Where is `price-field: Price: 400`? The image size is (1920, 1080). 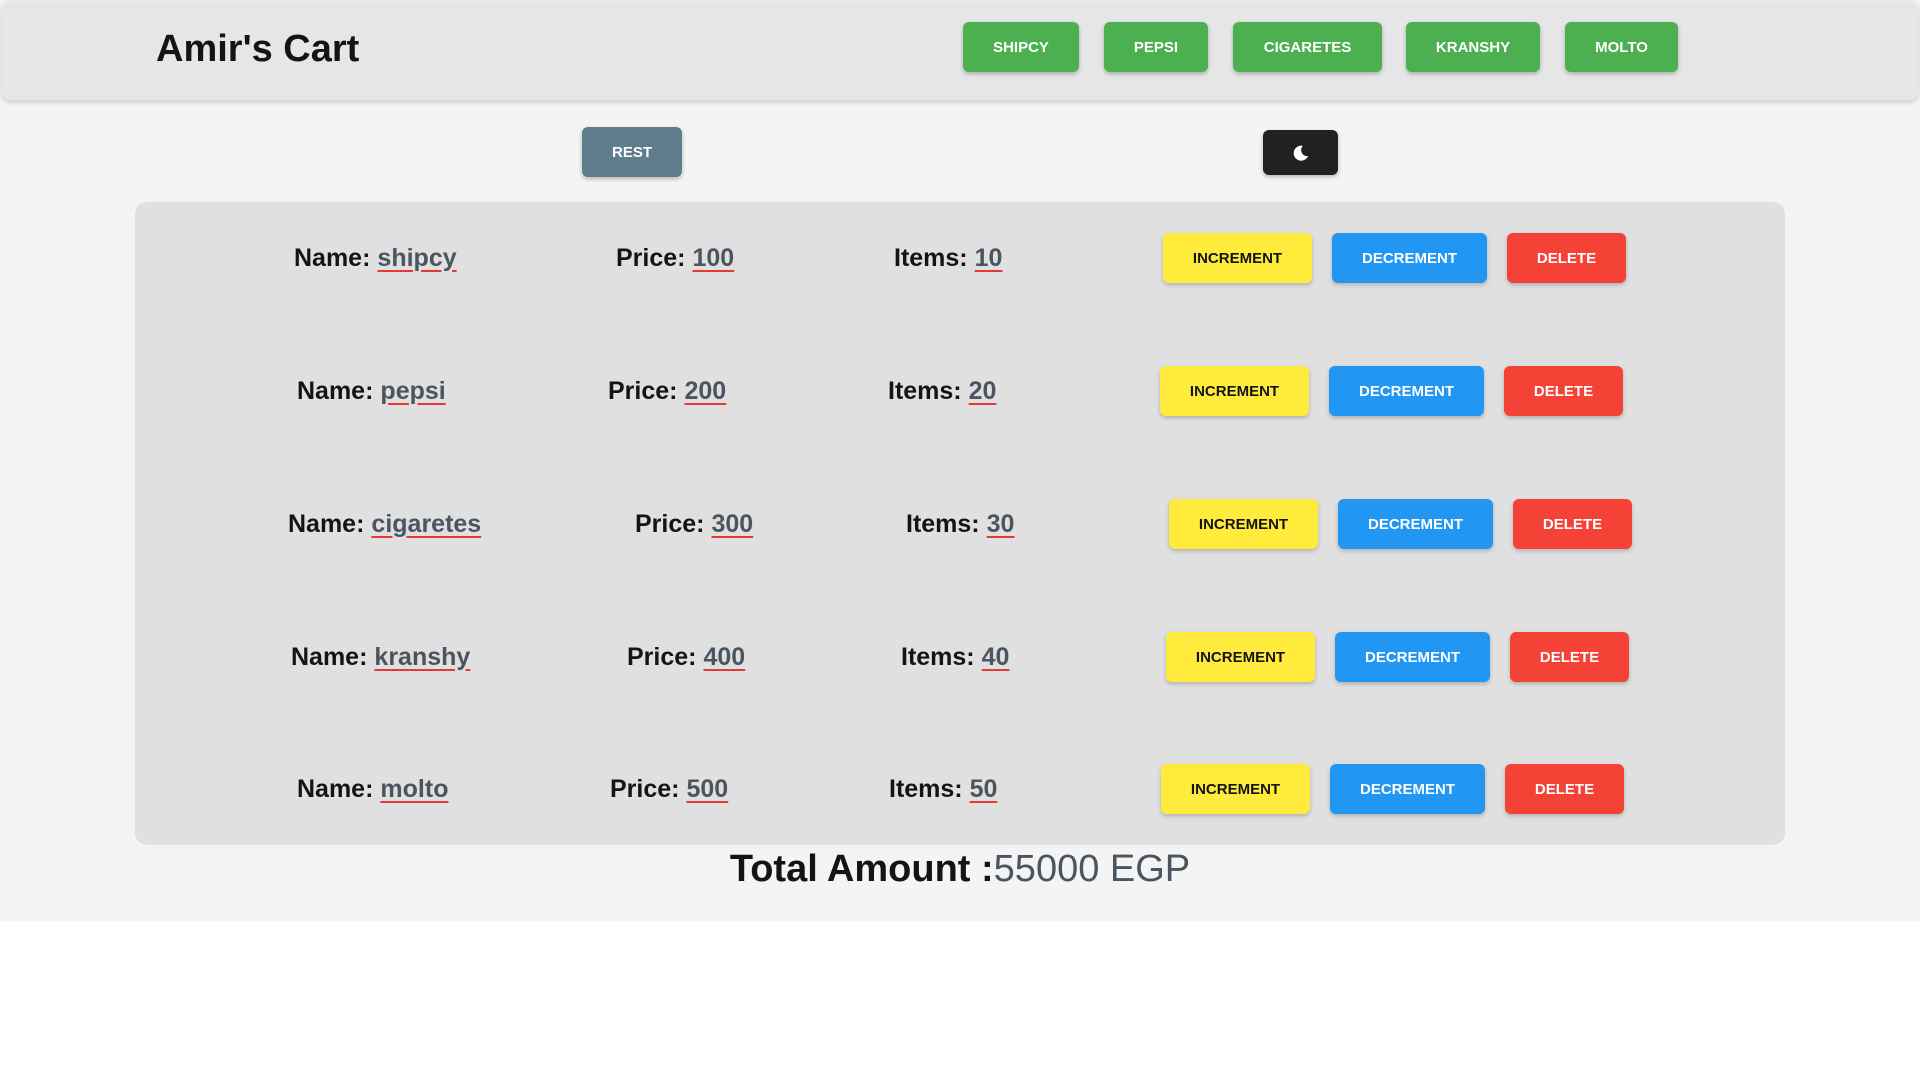
price-field: Price: 400 is located at coordinates (686, 657).